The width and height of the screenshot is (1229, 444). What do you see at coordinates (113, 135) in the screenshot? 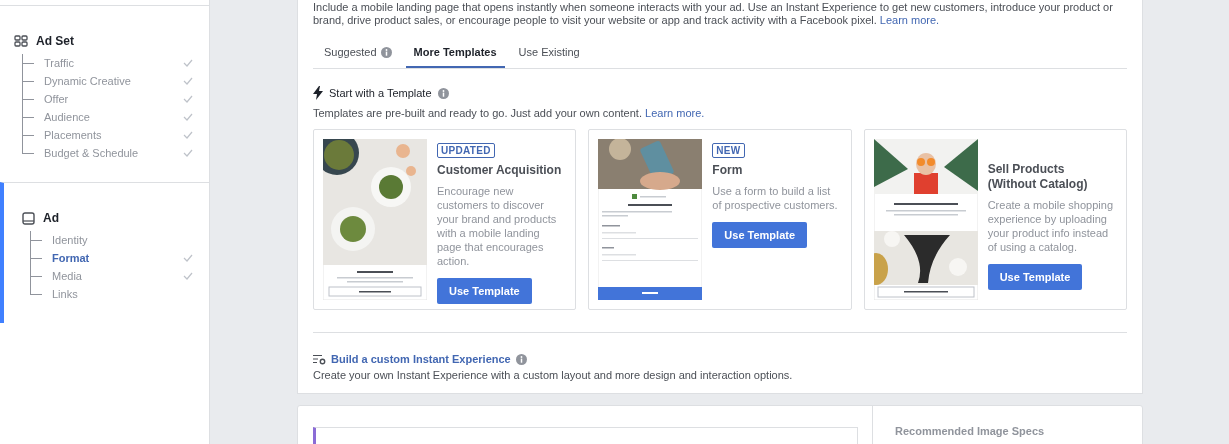
I see `sidebar-item: Placements` at bounding box center [113, 135].